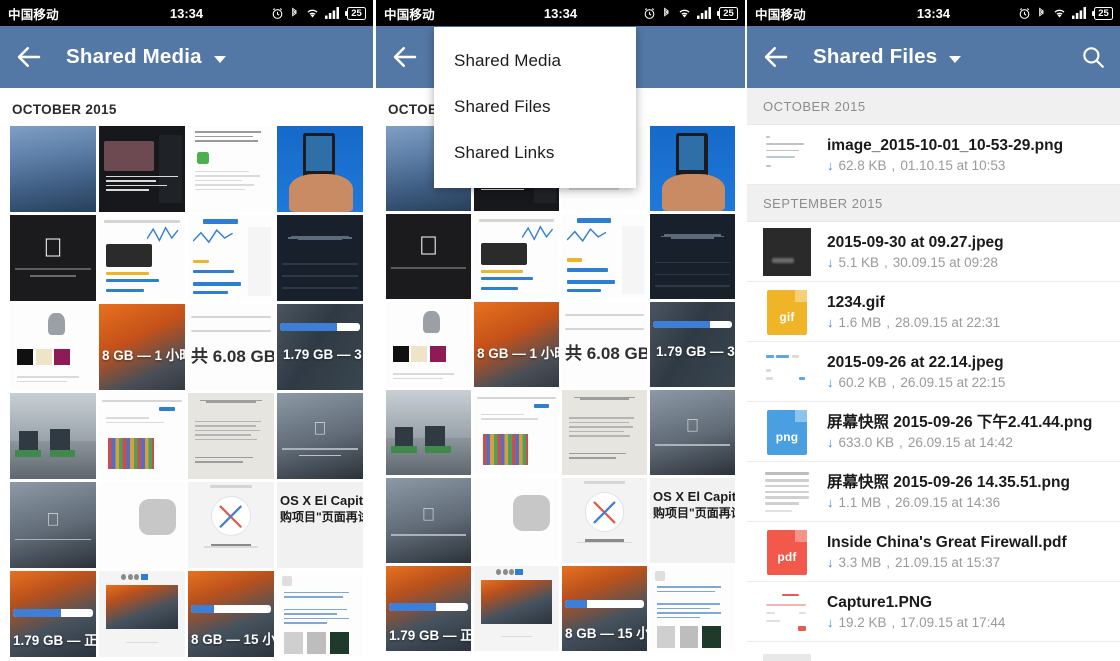 The image size is (1120, 661). What do you see at coordinates (933, 651) in the screenshot?
I see `file-row: Capture.PNG` at bounding box center [933, 651].